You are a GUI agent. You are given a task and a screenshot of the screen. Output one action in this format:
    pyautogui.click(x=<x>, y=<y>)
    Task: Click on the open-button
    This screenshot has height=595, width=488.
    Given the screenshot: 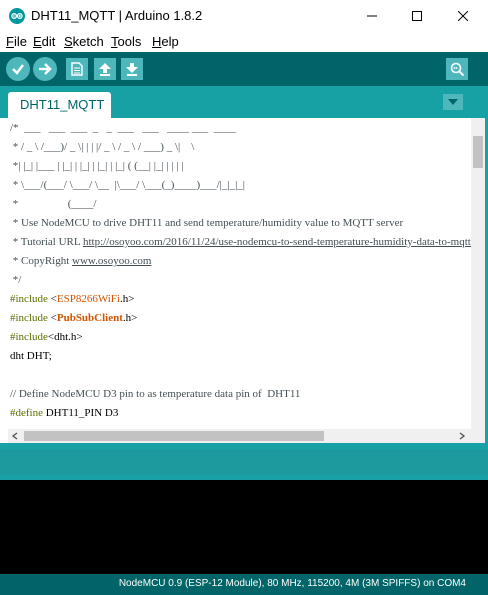 What is the action you would take?
    pyautogui.click(x=105, y=69)
    